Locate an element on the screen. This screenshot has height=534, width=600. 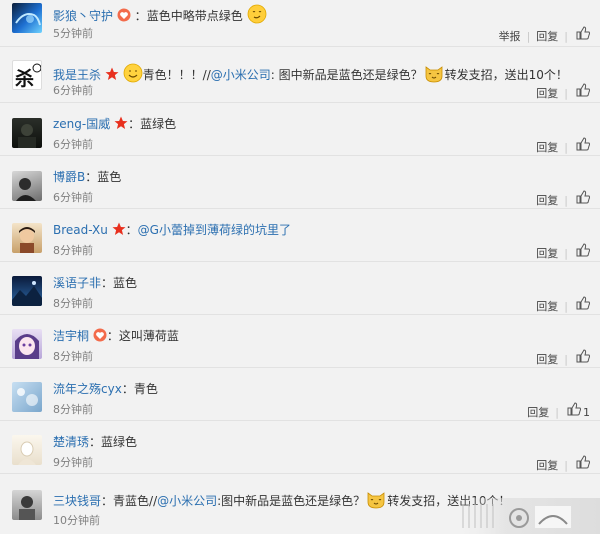
username: Bread-Xu is located at coordinates (80, 230).